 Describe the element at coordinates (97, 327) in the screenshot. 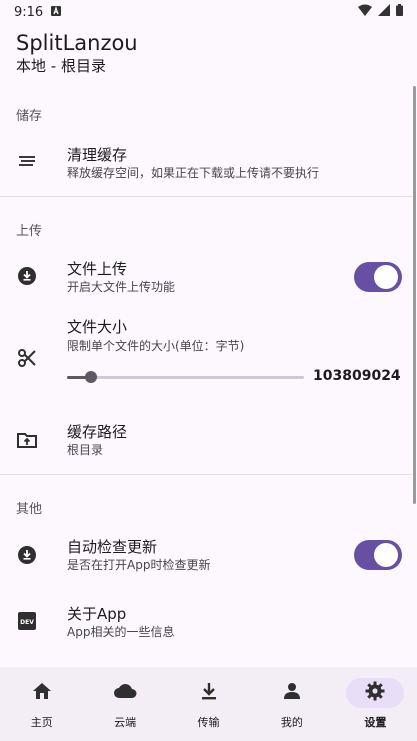

I see `pref-file-size-title: 文件大小` at that location.